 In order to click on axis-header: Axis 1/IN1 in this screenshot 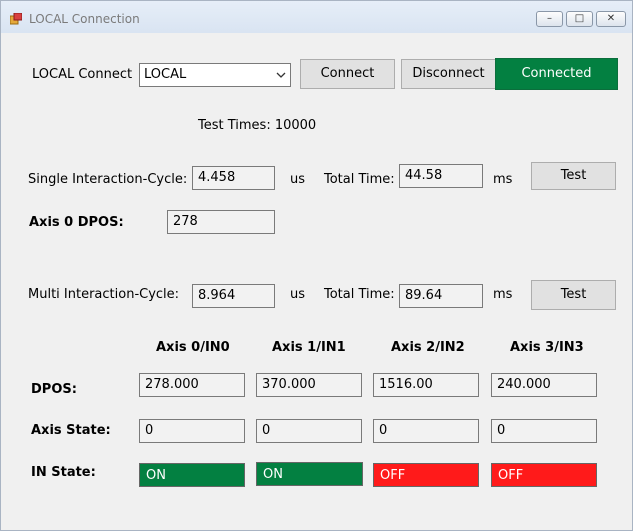, I will do `click(309, 347)`.